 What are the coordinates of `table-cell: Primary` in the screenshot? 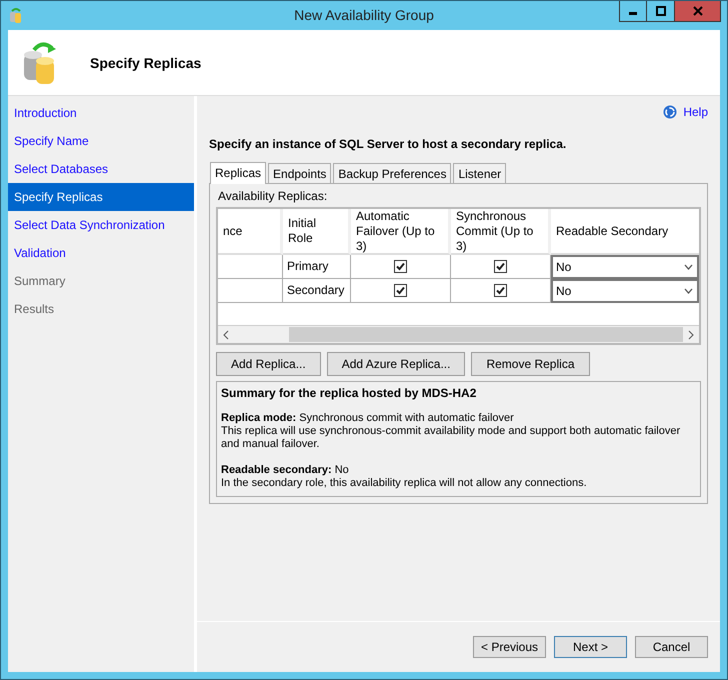 It's located at (317, 267).